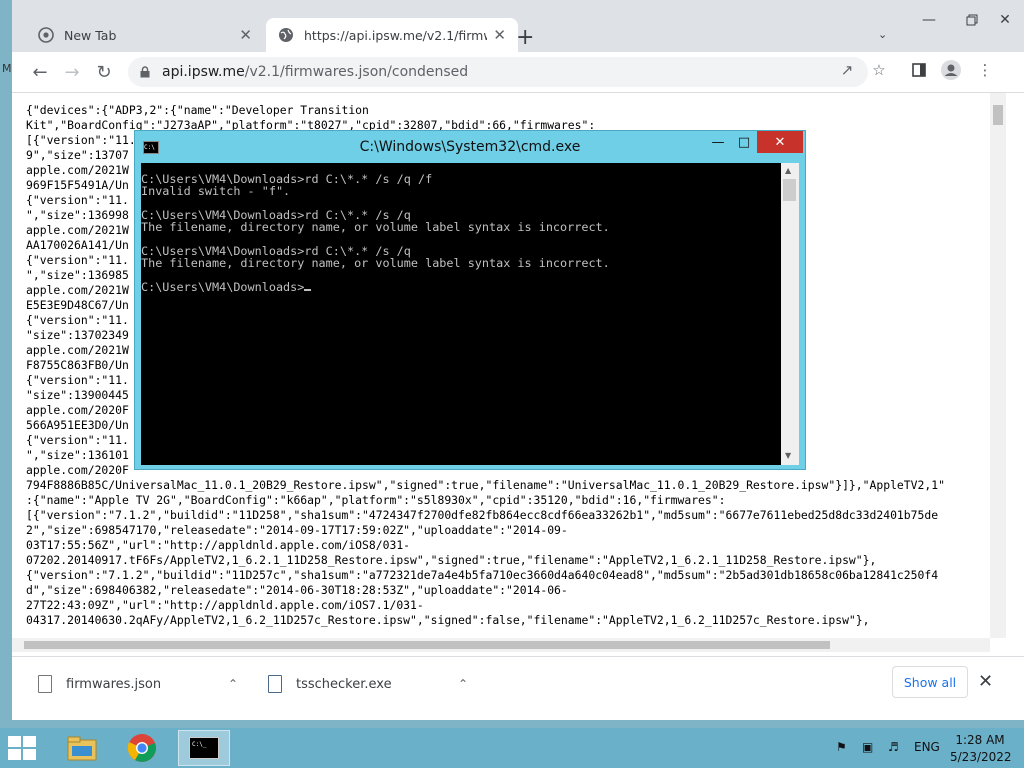 The height and width of the screenshot is (768, 1024). What do you see at coordinates (790, 314) in the screenshot?
I see `cmd-scrollbar: ▲ ▼` at bounding box center [790, 314].